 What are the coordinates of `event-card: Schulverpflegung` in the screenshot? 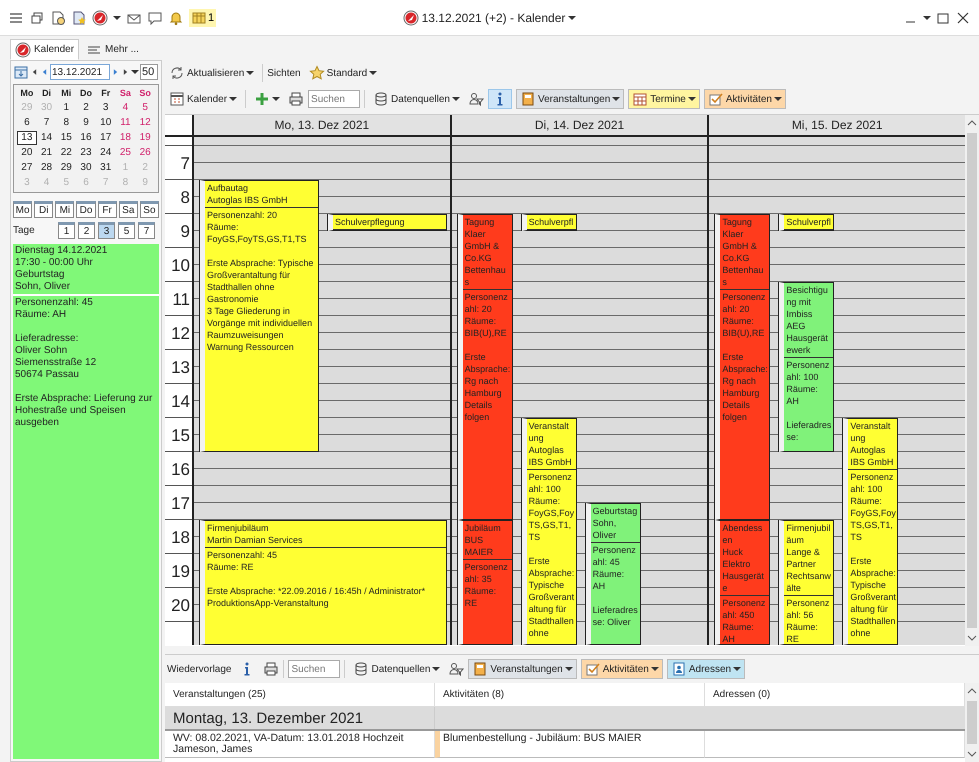 It's located at (387, 222).